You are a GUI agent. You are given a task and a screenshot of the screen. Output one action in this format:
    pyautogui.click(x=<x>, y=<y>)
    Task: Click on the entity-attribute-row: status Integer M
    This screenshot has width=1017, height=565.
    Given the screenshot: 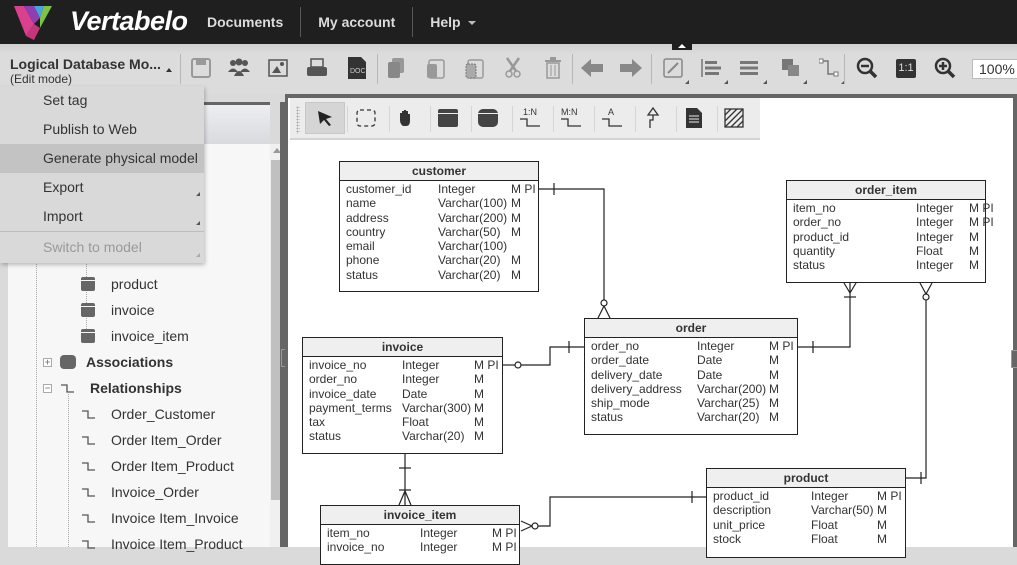 What is the action you would take?
    pyautogui.click(x=886, y=265)
    